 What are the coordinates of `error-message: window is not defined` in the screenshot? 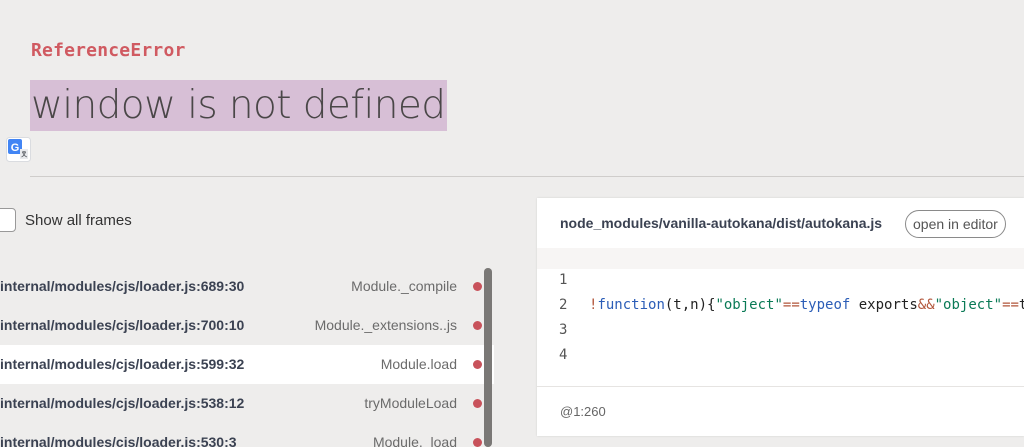 It's located at (239, 105).